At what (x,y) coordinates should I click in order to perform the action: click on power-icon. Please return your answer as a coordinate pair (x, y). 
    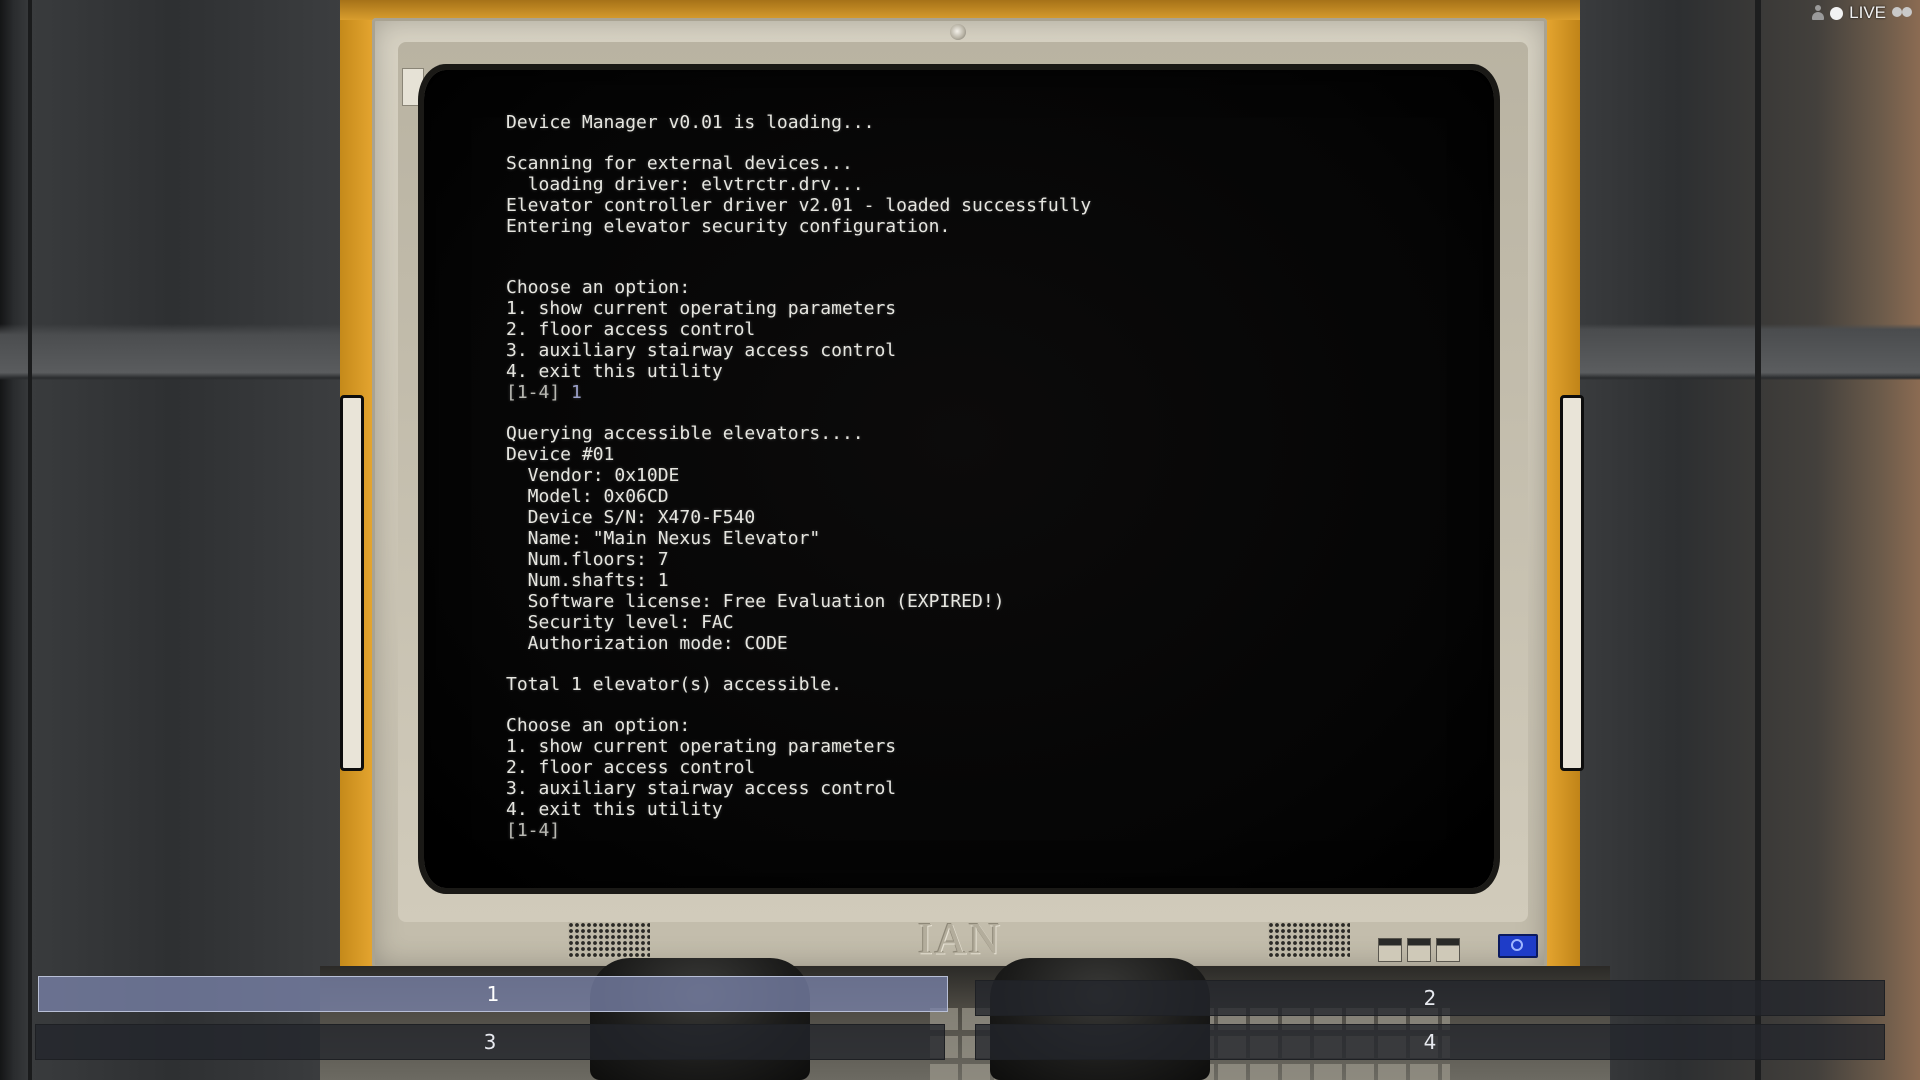
    Looking at the image, I should click on (1517, 945).